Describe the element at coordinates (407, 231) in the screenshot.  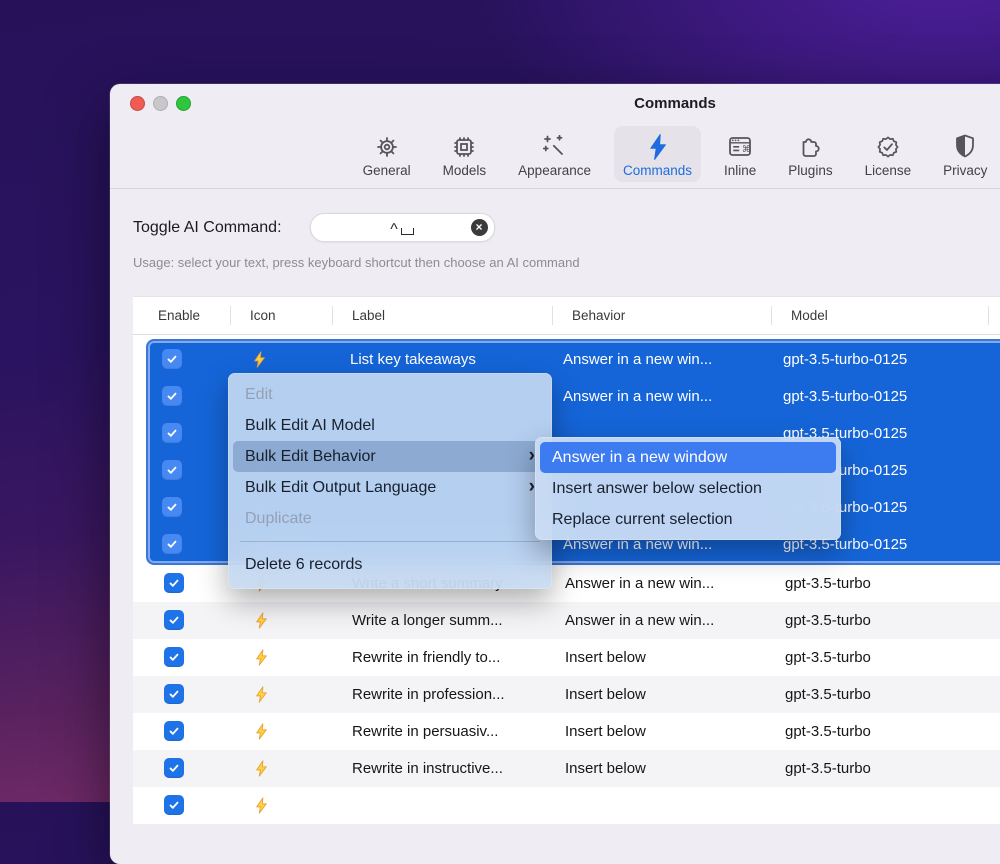
I see `space-key-icon` at that location.